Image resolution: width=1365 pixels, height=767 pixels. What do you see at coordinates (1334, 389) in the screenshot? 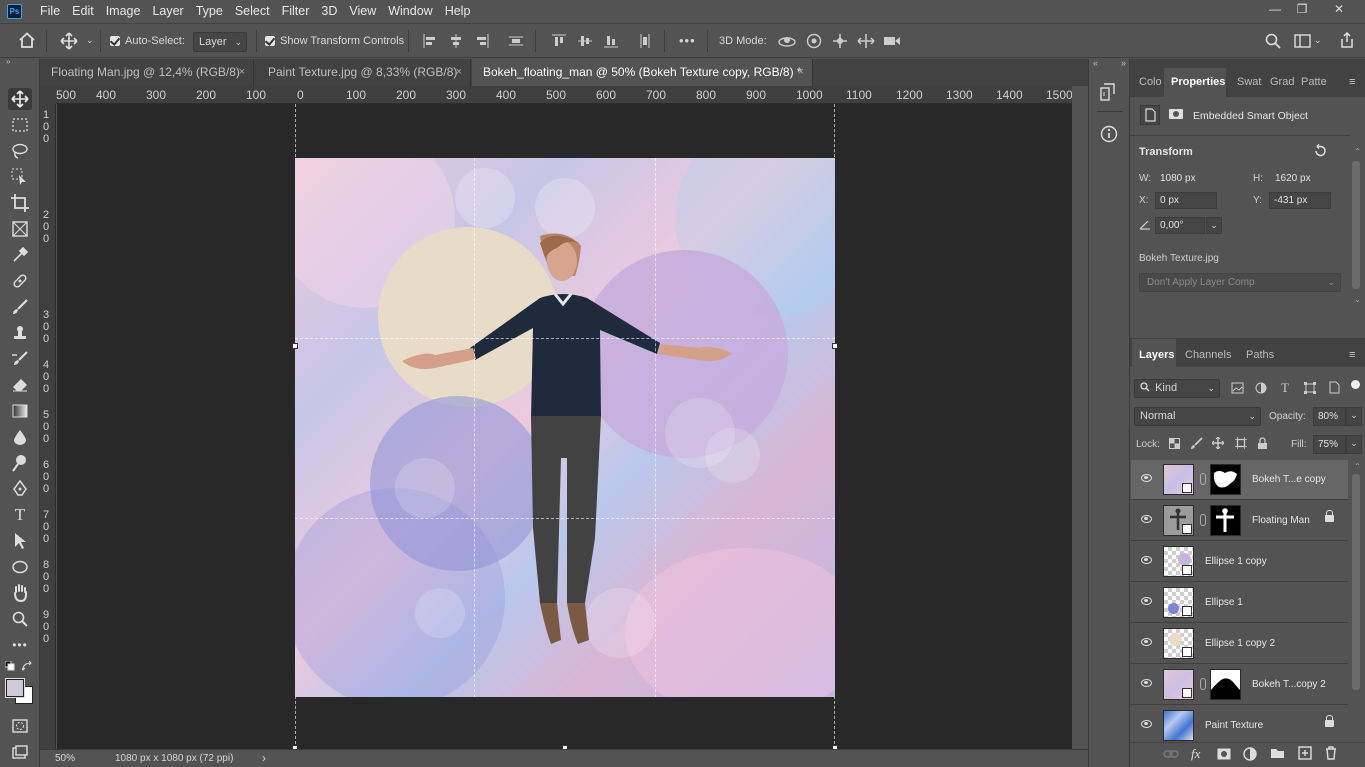
I see `filter-smart-object-icon` at bounding box center [1334, 389].